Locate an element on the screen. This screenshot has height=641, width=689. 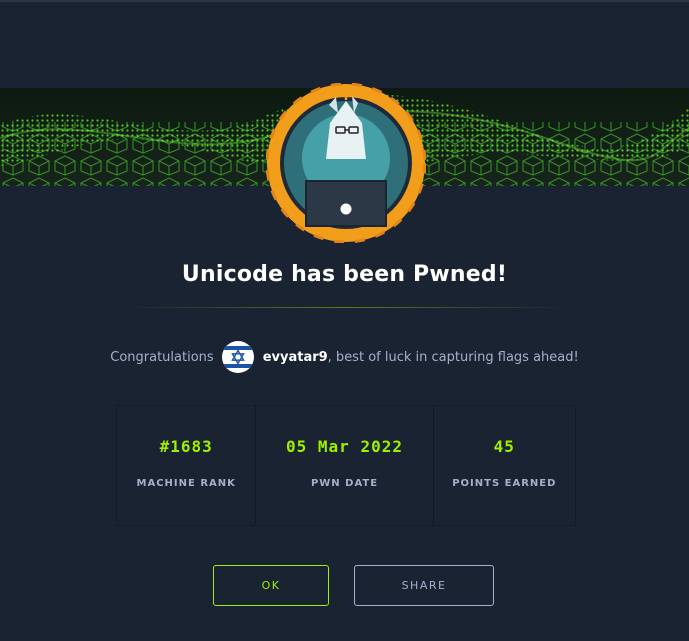
stat-machine-rank: #1683 MACHINE RANK is located at coordinates (187, 465).